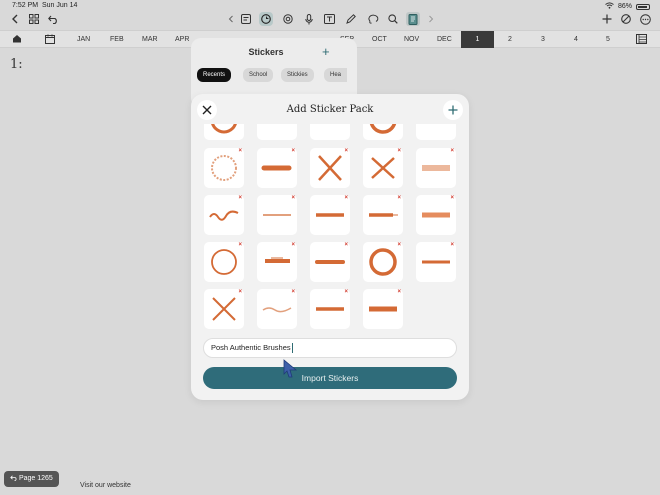 The image size is (660, 495). I want to click on stickers-panel-title: Stickers, so click(266, 52).